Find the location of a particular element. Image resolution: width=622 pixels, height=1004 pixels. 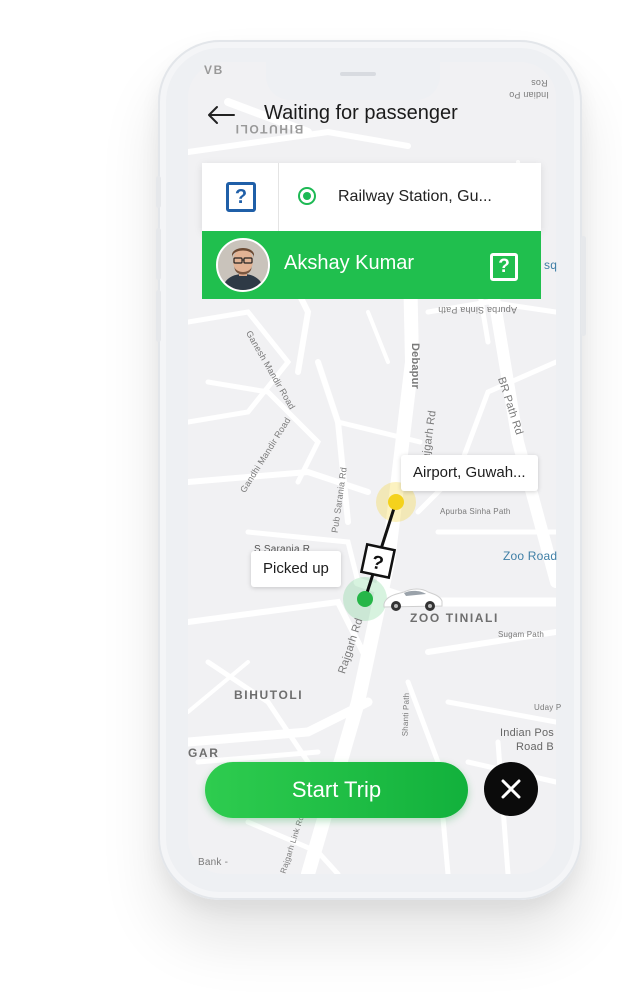

map-label: VB is located at coordinates (214, 70).